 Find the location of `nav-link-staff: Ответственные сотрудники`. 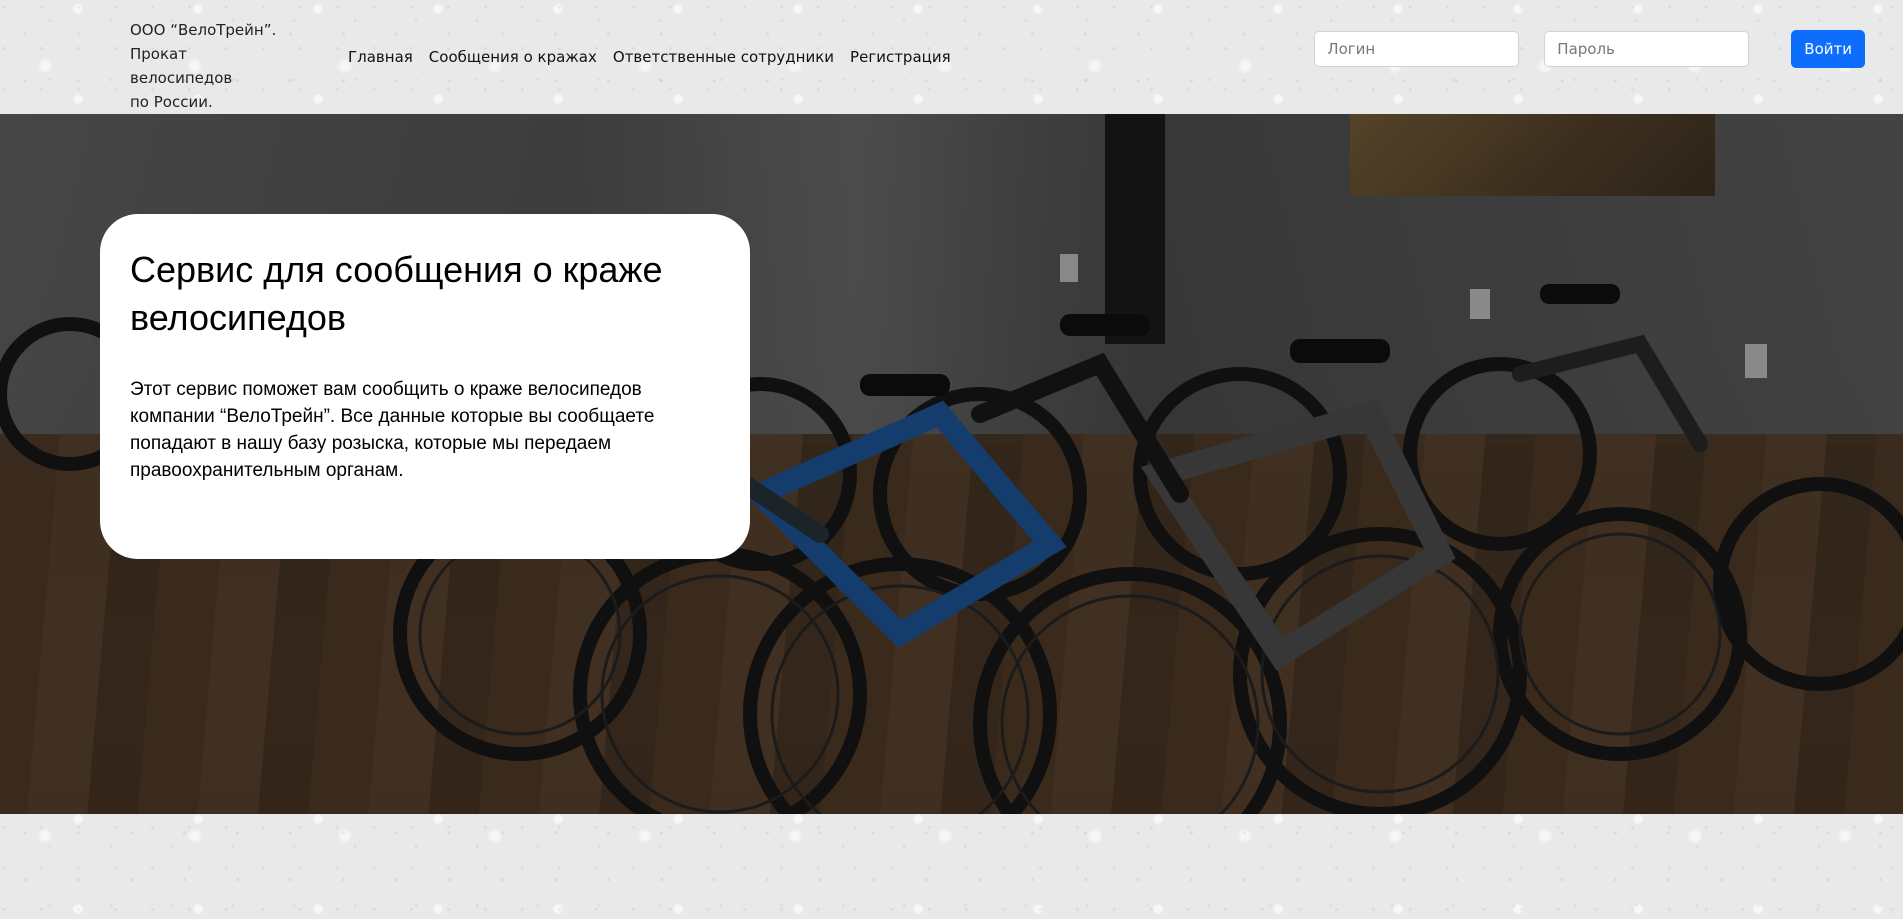

nav-link-staff: Ответственные сотрудники is located at coordinates (723, 57).